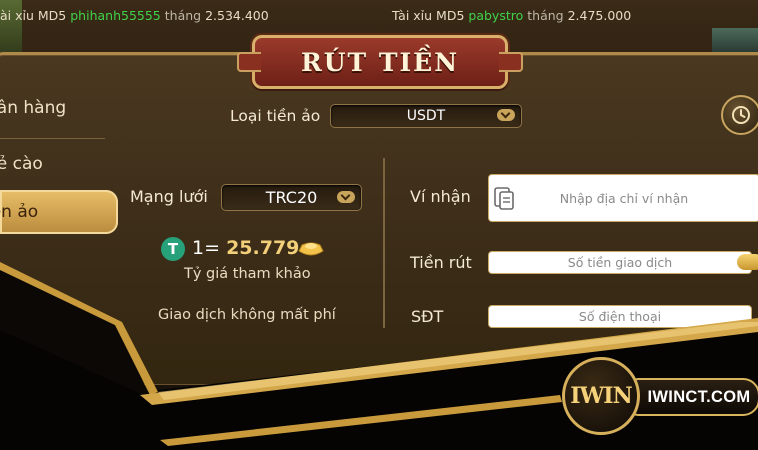  I want to click on logo-mark: IWIN, so click(601, 396).